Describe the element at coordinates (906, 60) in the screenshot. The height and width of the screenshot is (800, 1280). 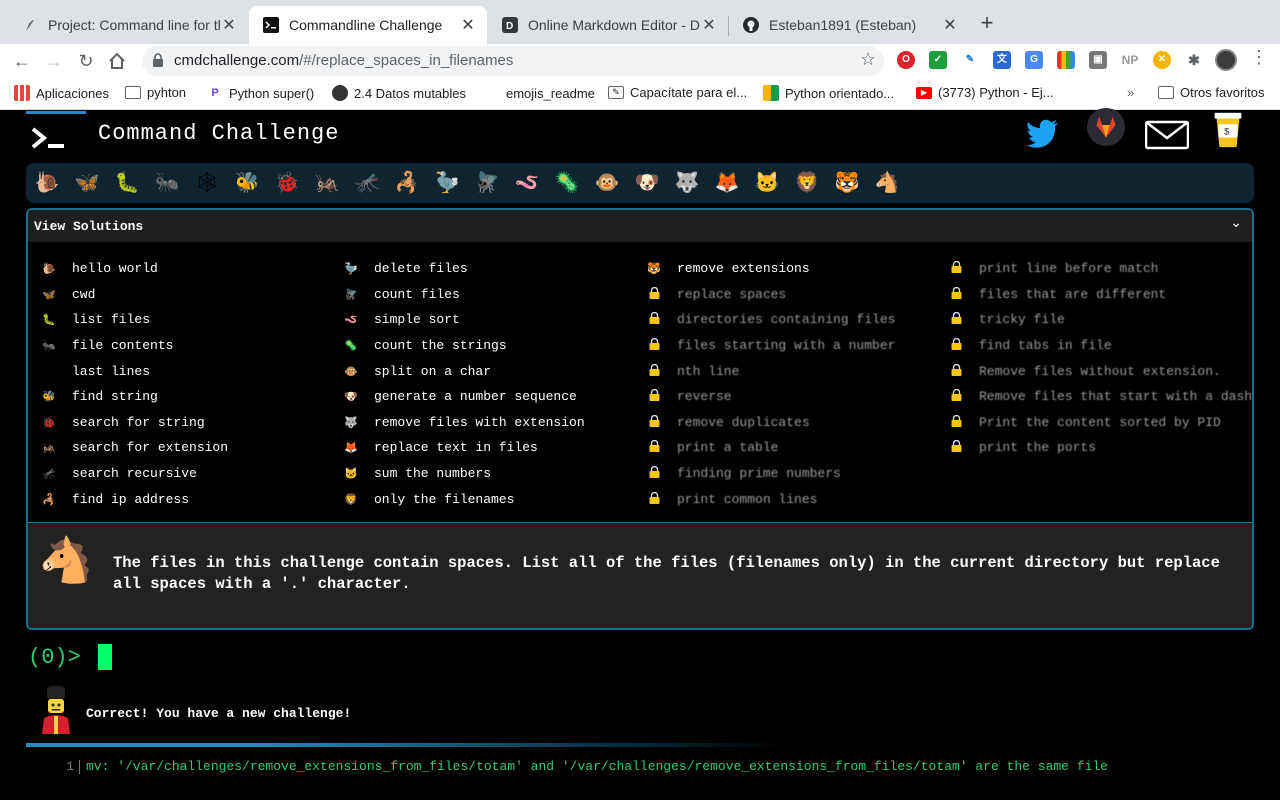
I see `opera-extension-icon: O` at that location.